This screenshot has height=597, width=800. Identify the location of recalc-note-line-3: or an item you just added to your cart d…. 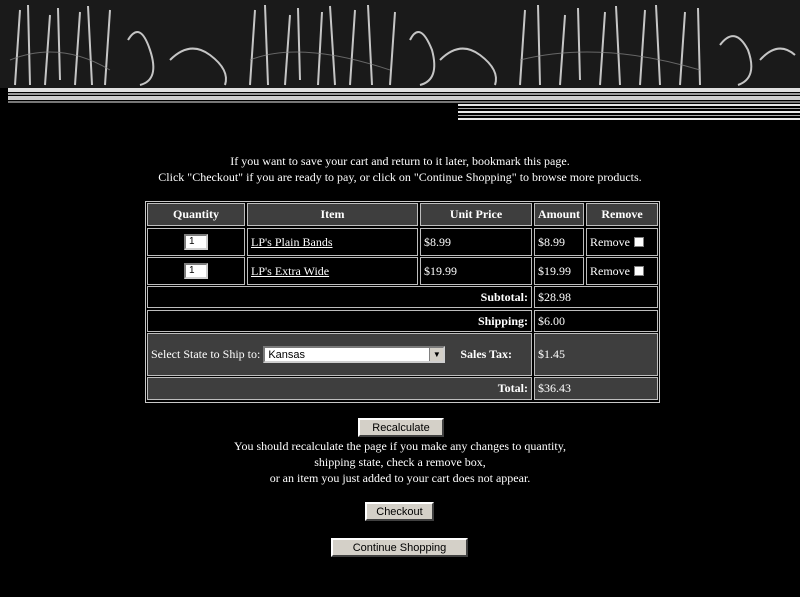
(400, 478).